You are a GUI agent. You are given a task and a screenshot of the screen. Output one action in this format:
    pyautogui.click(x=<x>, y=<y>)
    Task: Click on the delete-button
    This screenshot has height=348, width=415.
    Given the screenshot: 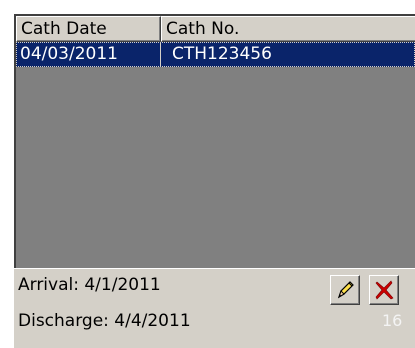 What is the action you would take?
    pyautogui.click(x=384, y=290)
    